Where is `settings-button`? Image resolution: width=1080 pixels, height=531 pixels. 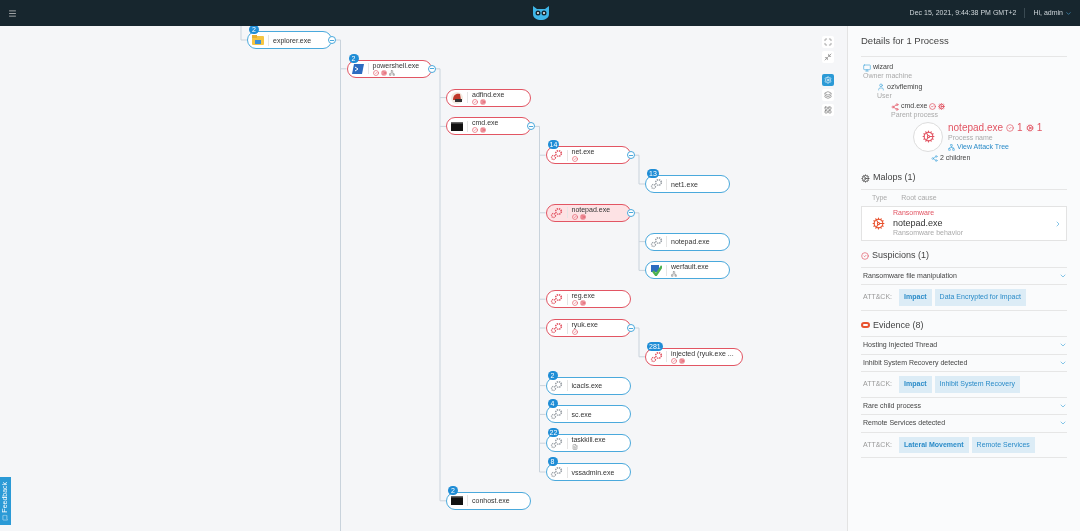
settings-button is located at coordinates (828, 80).